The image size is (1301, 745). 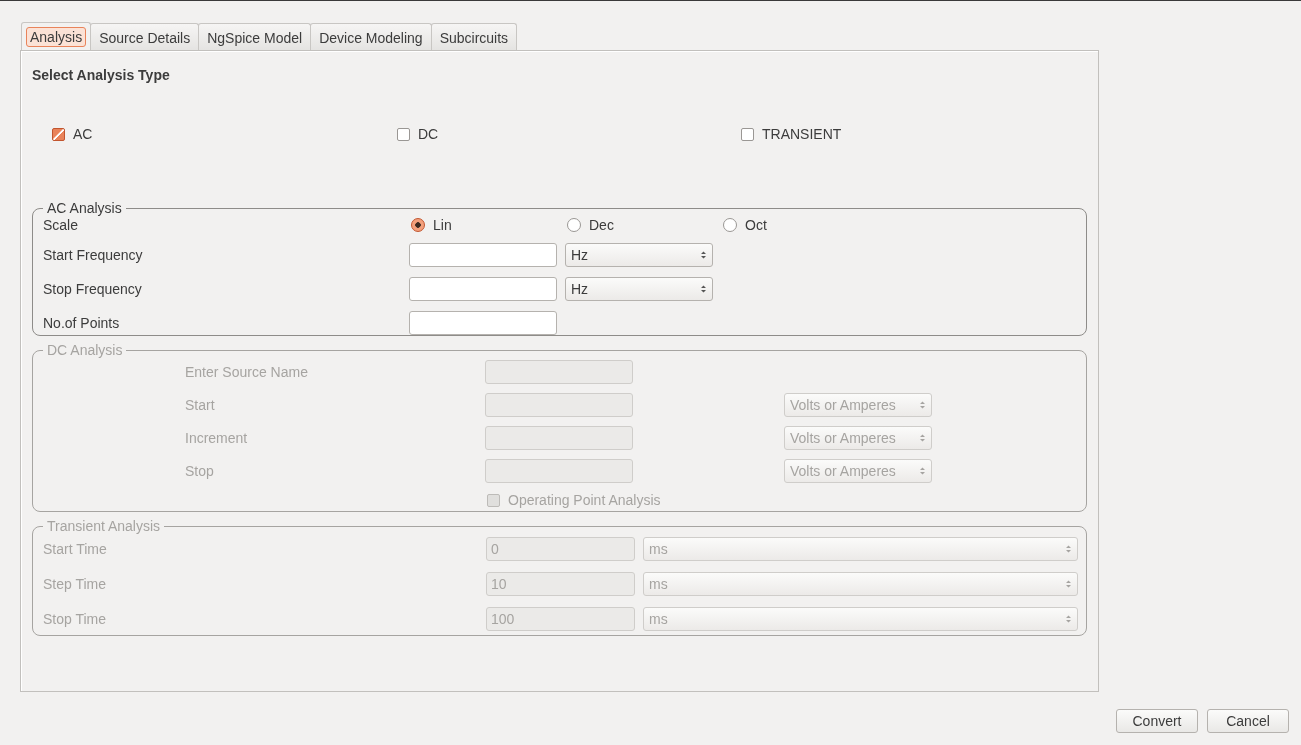 What do you see at coordinates (899, 225) in the screenshot?
I see `radio-button: Oct` at bounding box center [899, 225].